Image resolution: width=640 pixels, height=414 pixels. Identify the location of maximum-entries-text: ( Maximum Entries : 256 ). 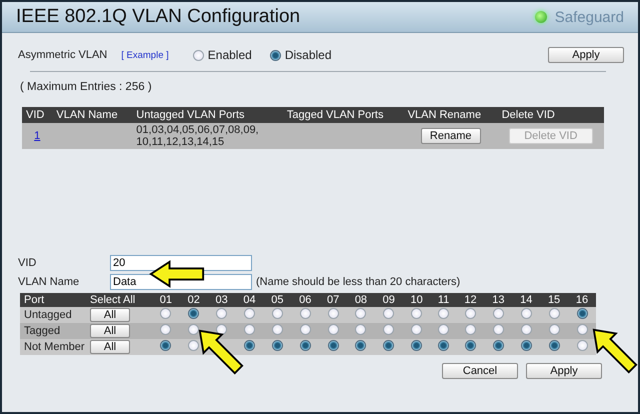
(86, 87).